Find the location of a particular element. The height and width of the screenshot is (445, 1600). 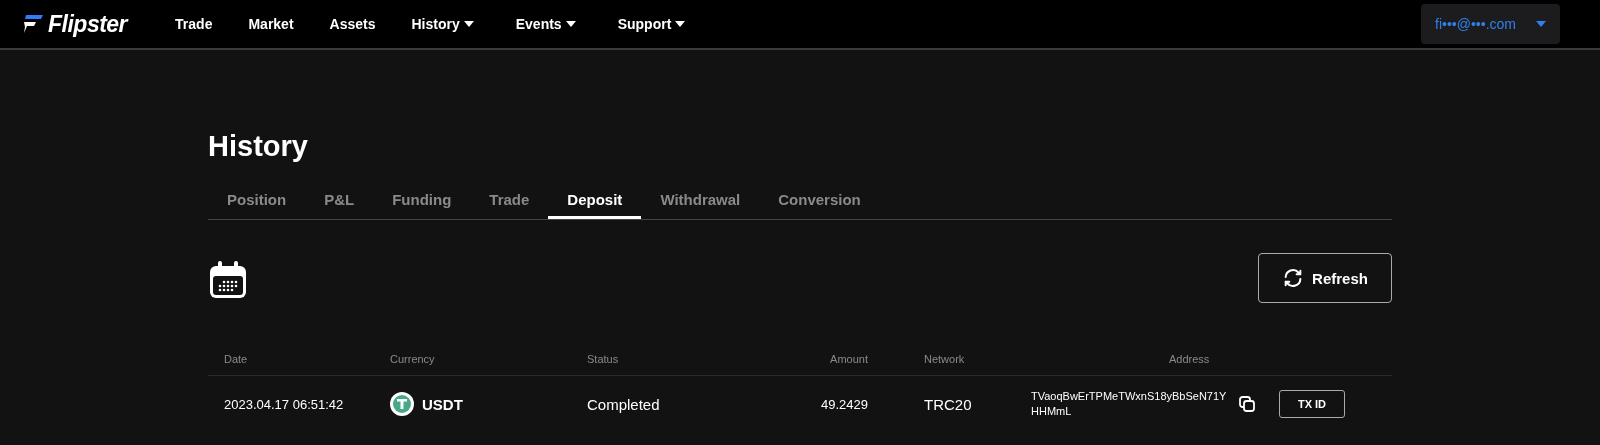

column-header: Network is located at coordinates (944, 359).